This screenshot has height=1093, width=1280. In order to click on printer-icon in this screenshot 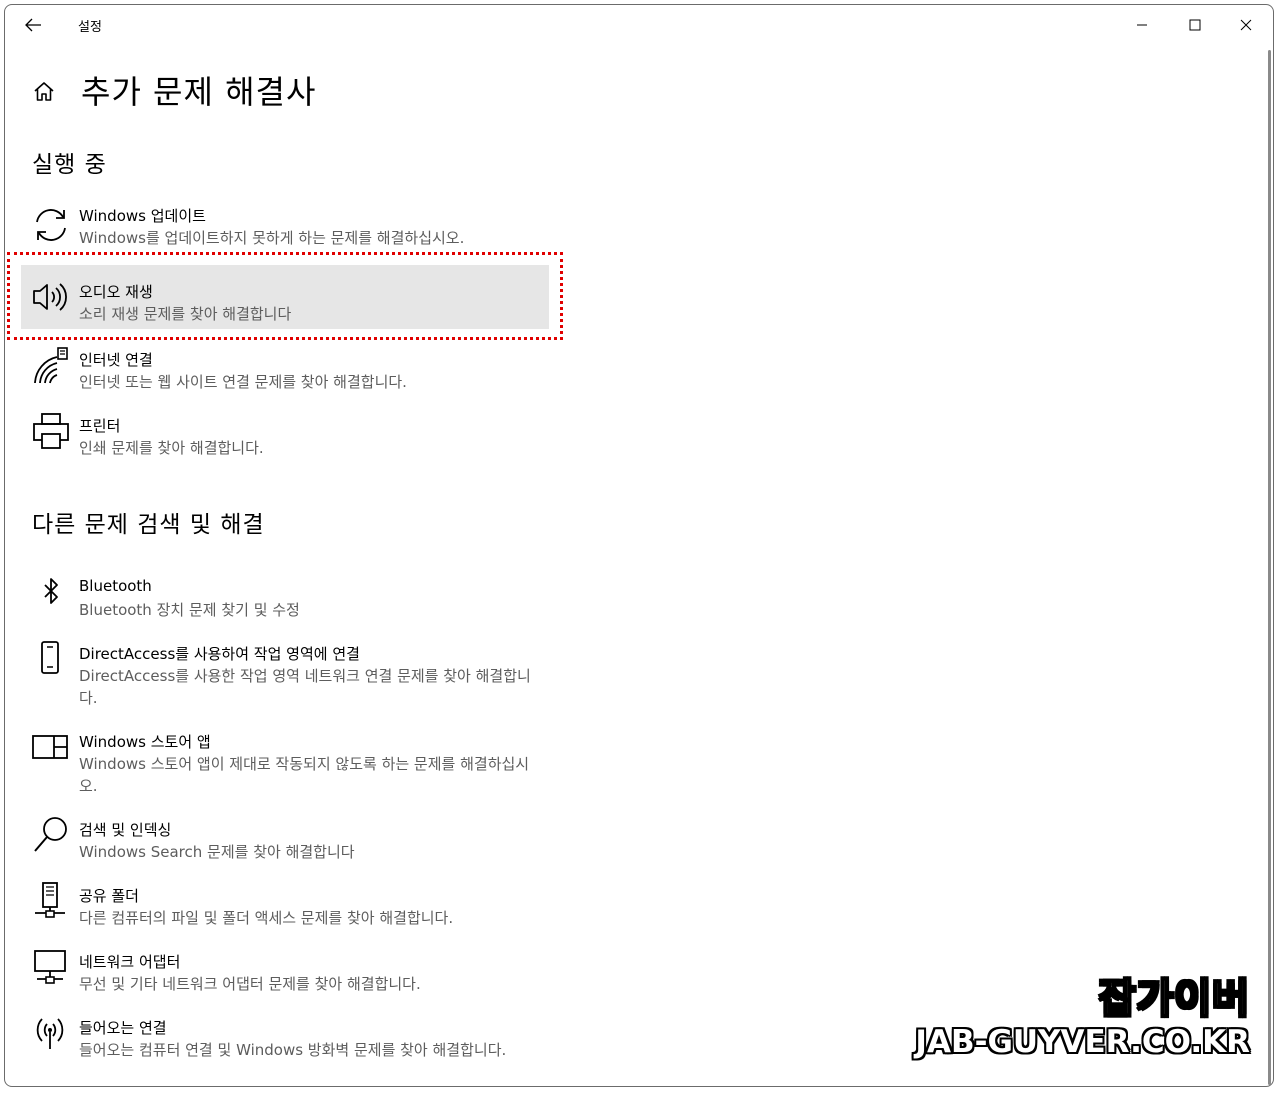, I will do `click(51, 431)`.